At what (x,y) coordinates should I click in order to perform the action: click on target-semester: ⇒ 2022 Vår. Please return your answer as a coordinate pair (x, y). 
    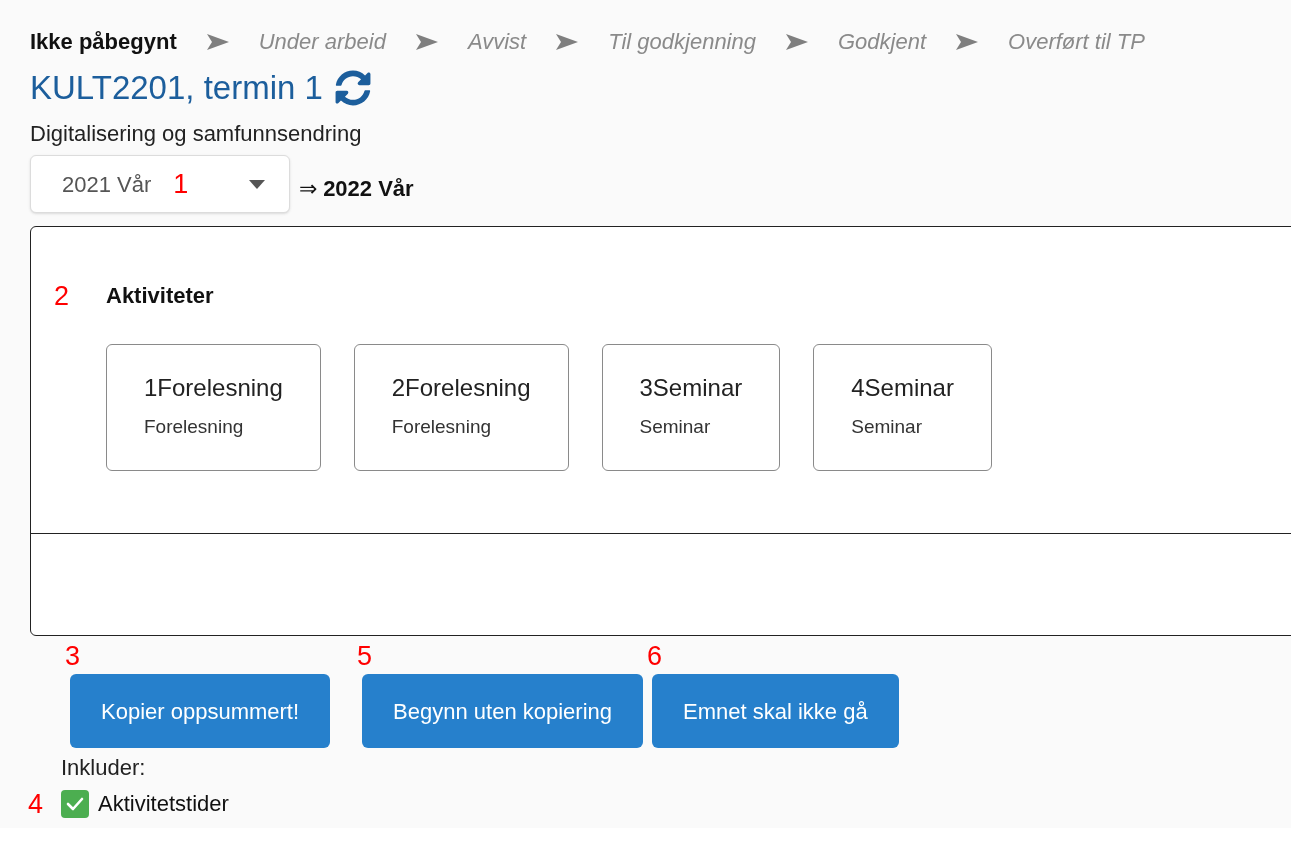
    Looking at the image, I should click on (356, 189).